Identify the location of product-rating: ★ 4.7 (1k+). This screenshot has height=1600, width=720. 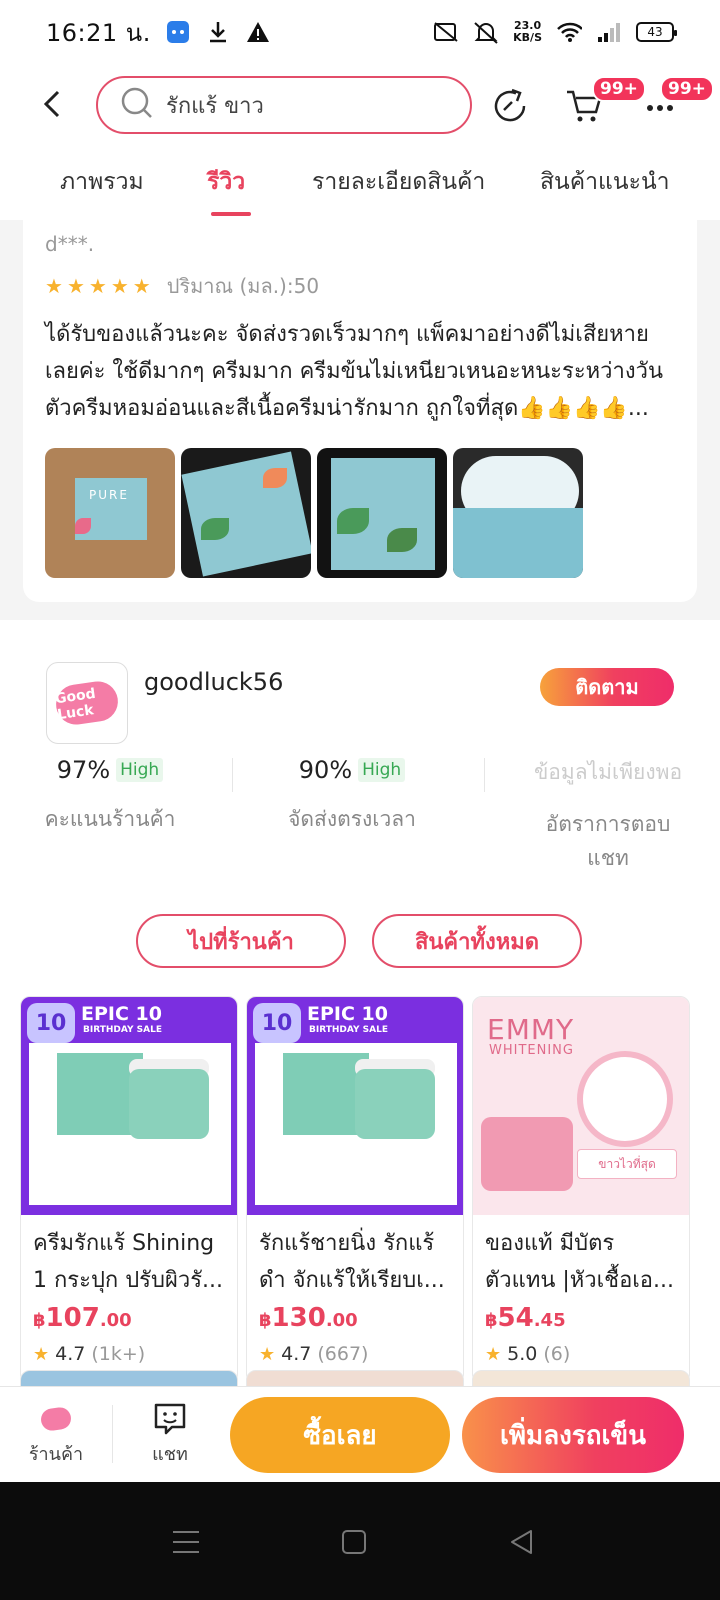
(89, 1354).